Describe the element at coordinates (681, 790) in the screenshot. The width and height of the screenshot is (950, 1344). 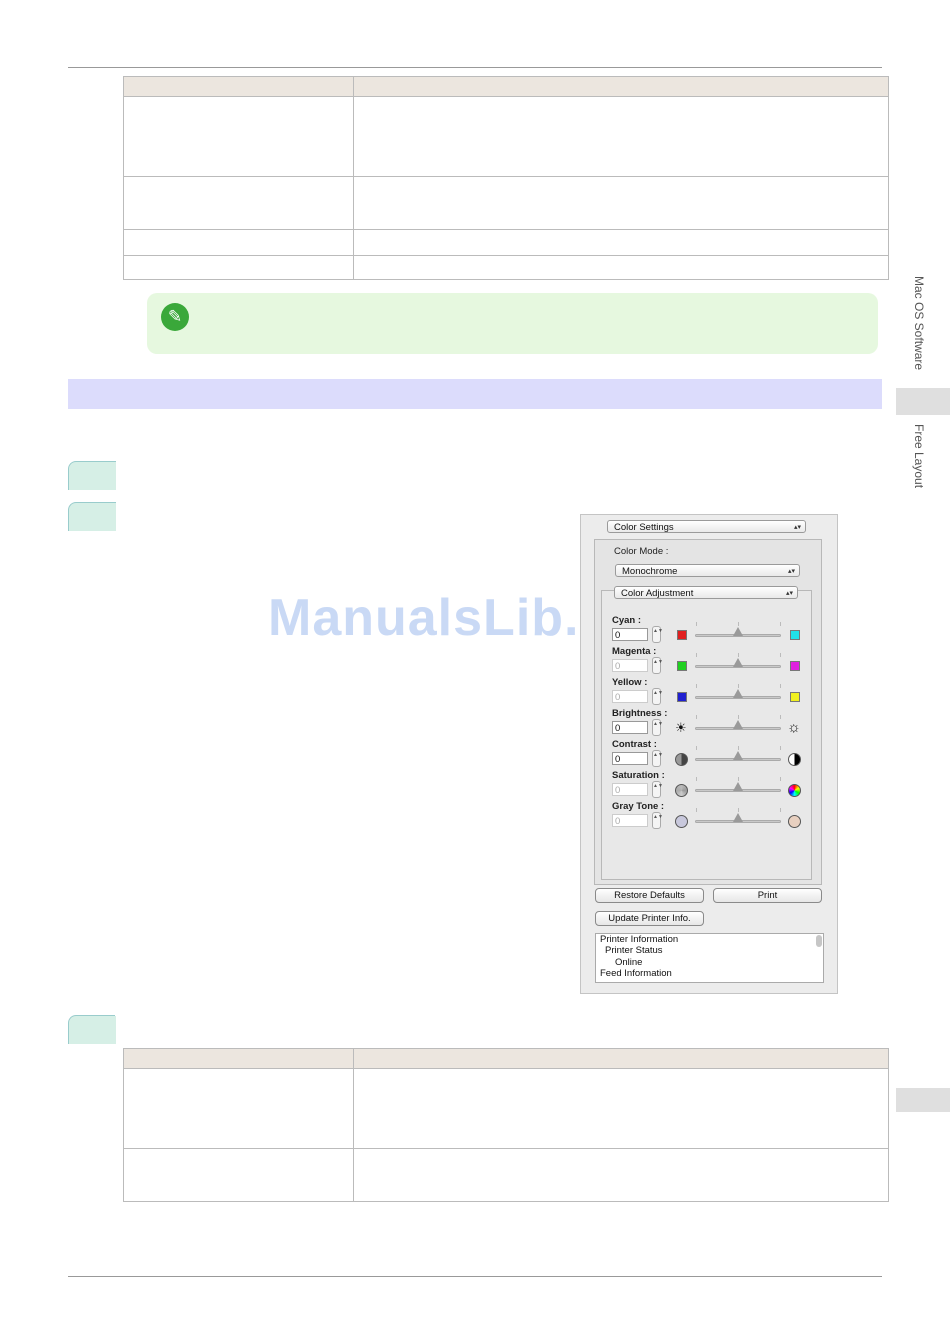
I see `saturation-low-icon` at that location.